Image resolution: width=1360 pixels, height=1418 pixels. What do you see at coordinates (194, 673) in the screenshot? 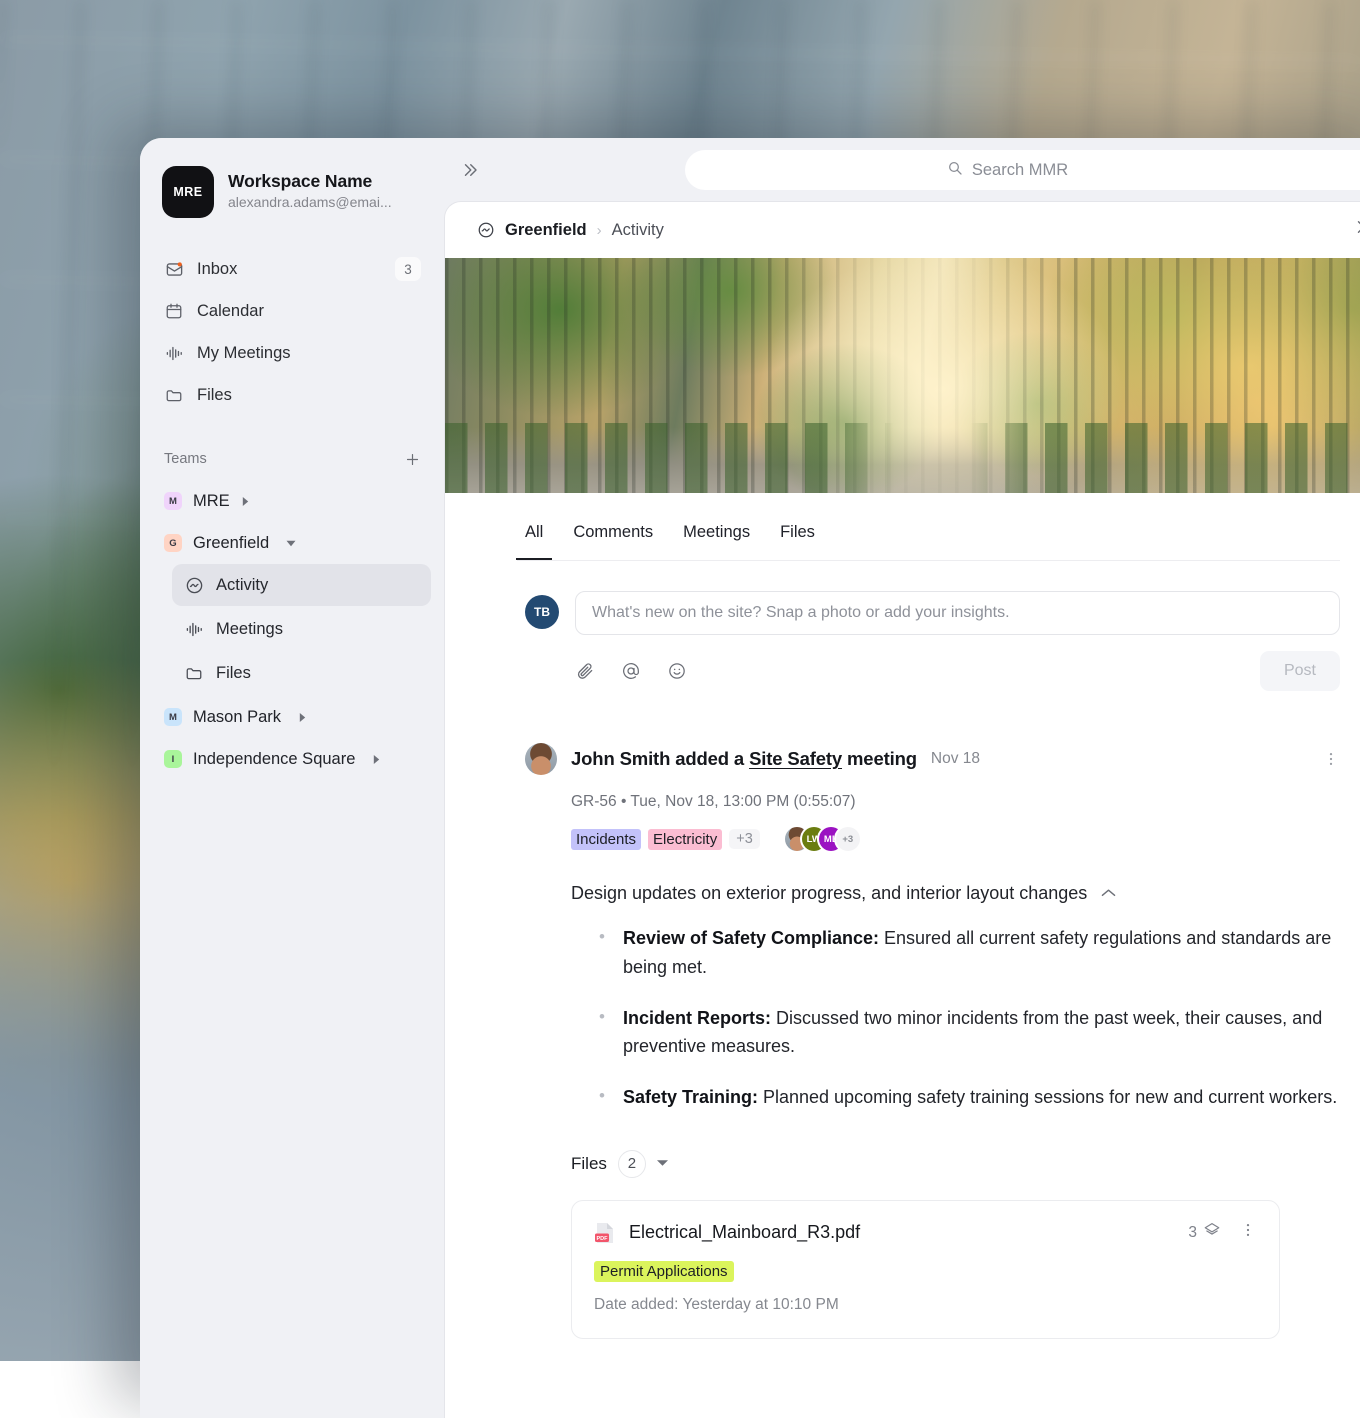
I see `folder-icon` at bounding box center [194, 673].